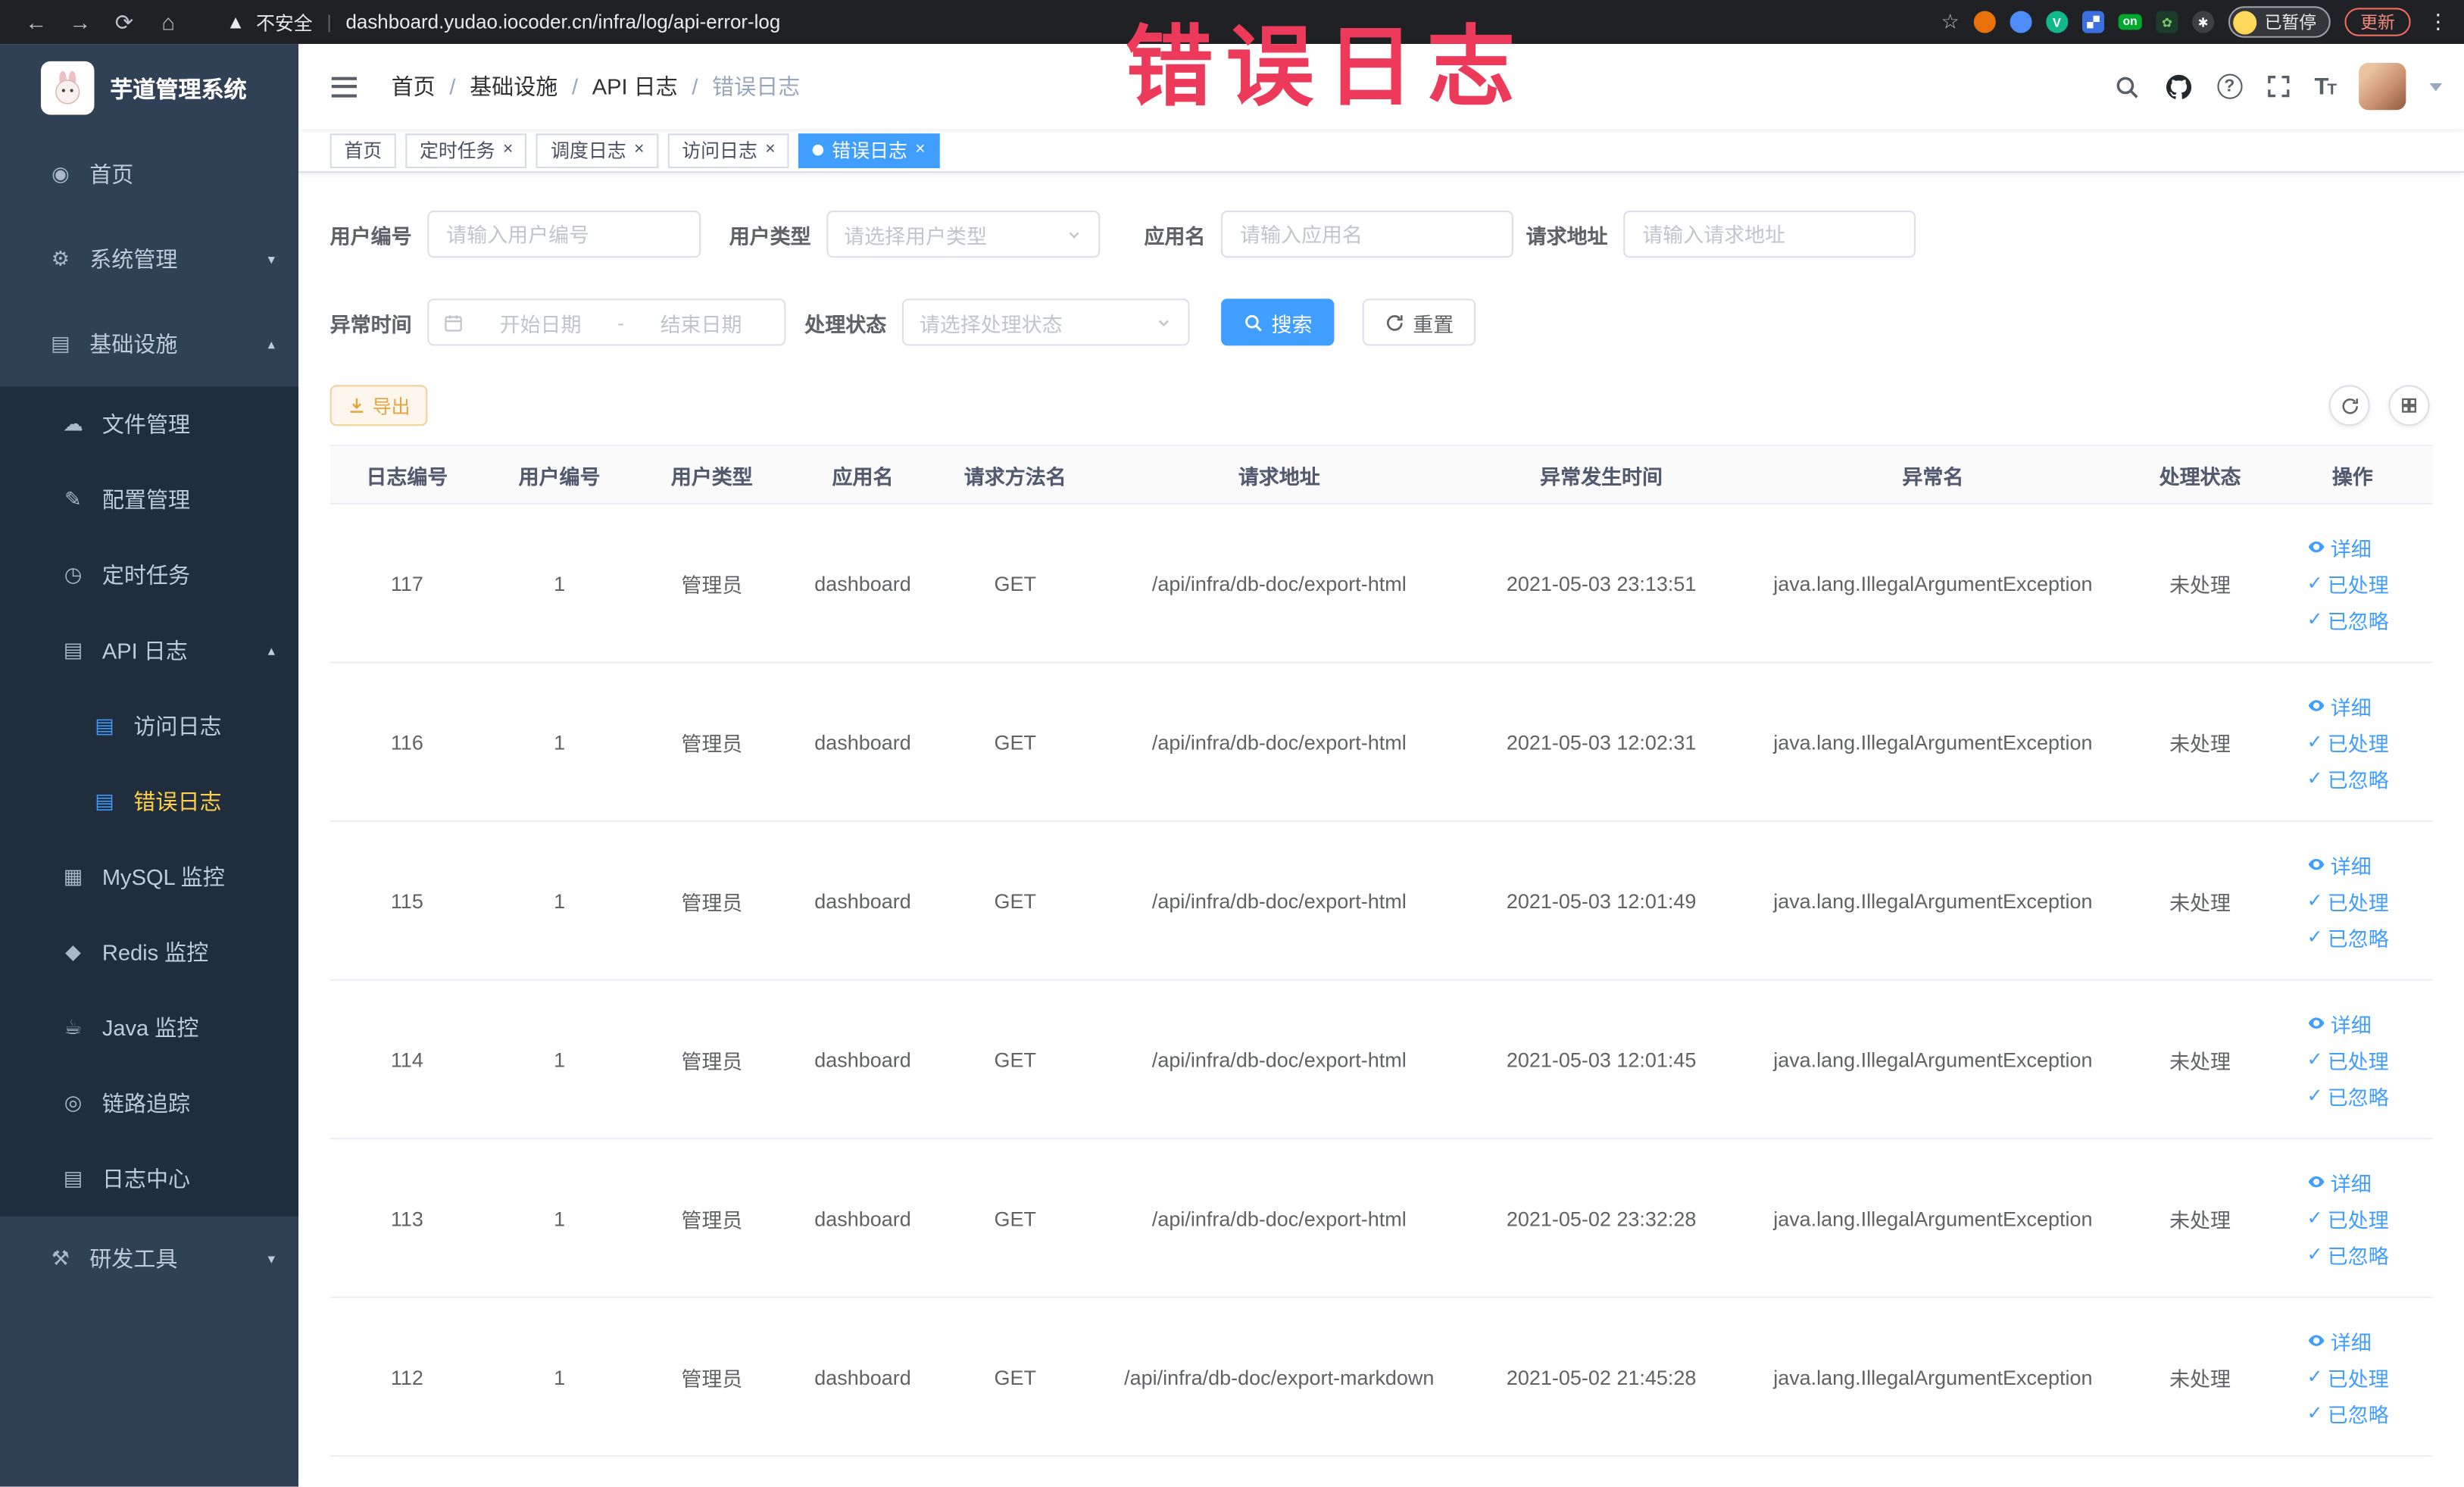 The height and width of the screenshot is (1487, 2464). I want to click on user-avatar, so click(2382, 86).